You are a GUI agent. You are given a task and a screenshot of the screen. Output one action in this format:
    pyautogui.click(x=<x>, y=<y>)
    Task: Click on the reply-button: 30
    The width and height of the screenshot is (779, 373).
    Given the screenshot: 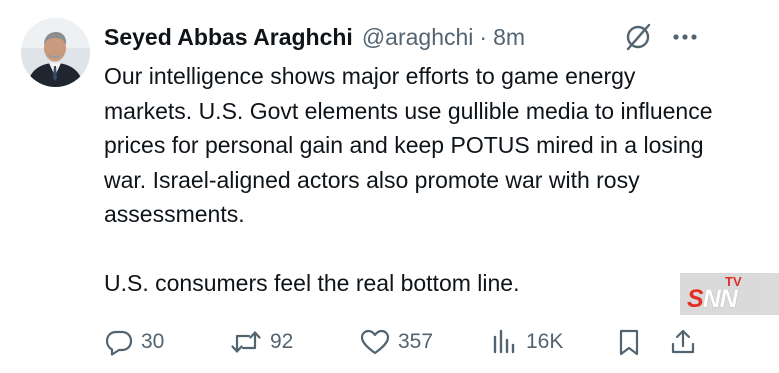 What is the action you would take?
    pyautogui.click(x=134, y=342)
    